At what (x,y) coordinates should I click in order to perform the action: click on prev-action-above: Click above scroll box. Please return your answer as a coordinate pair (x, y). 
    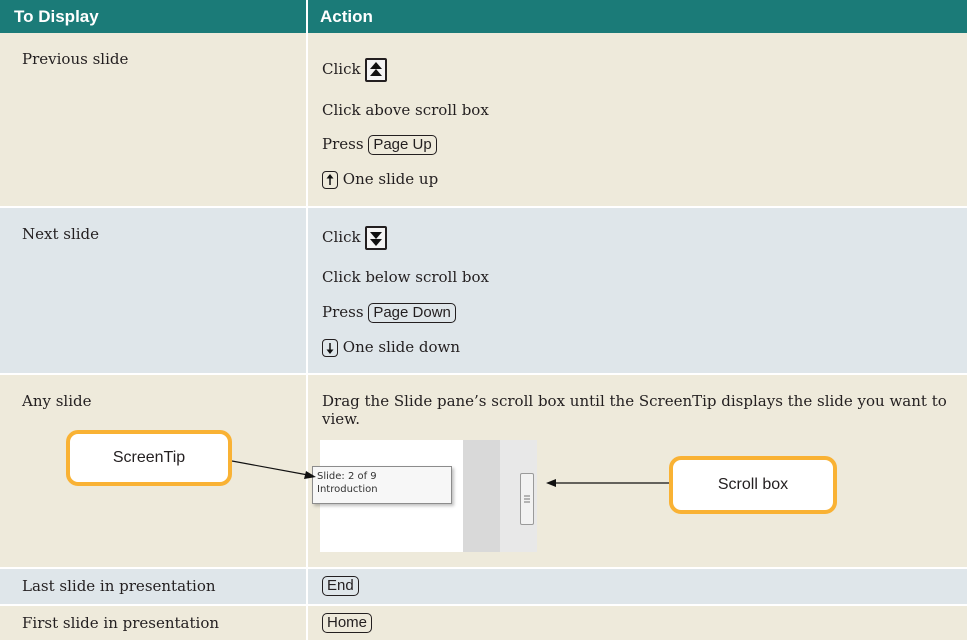
    Looking at the image, I should click on (405, 110).